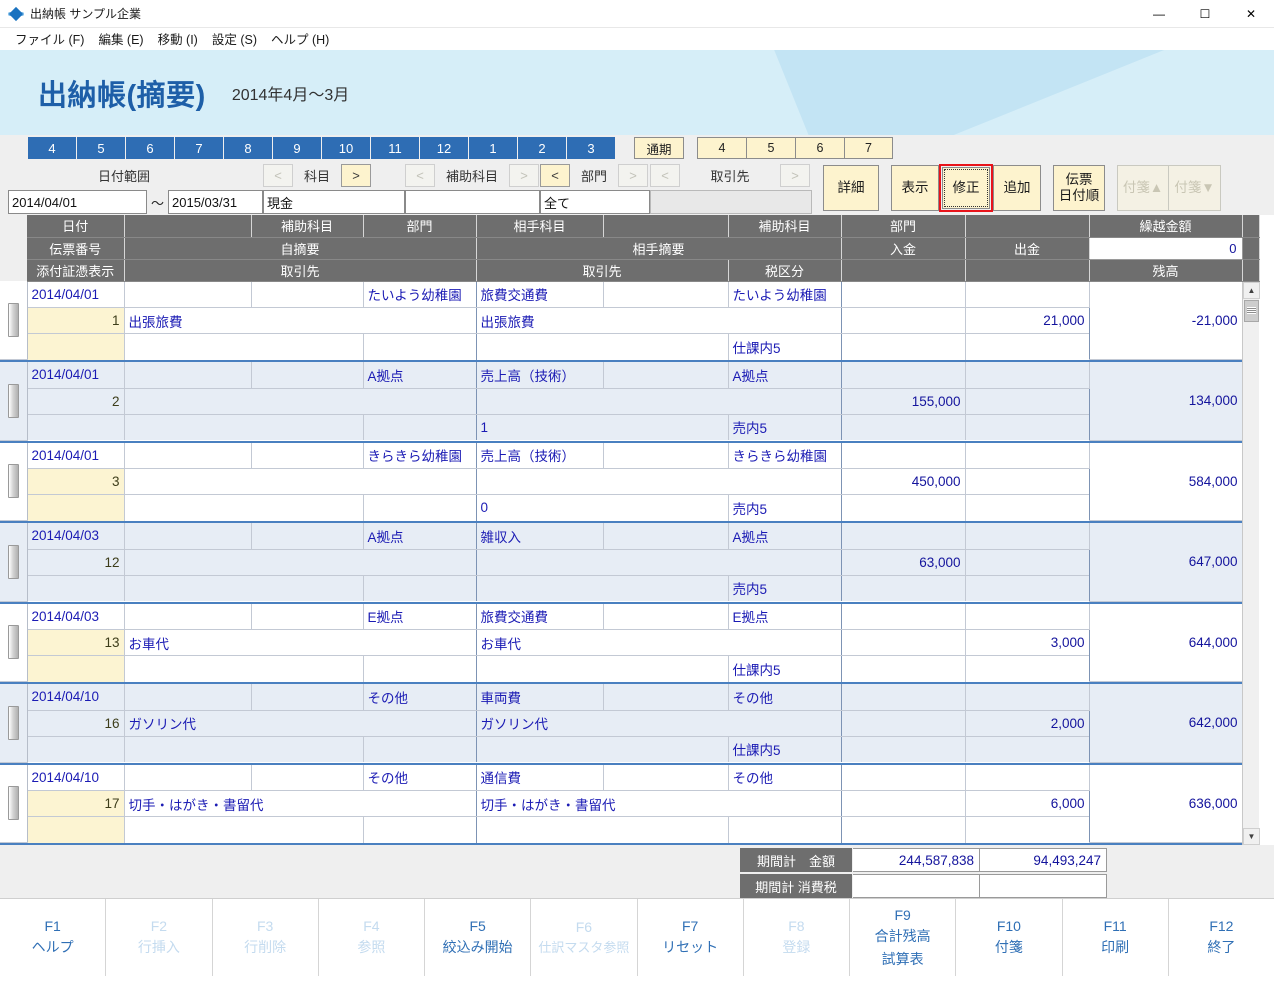  Describe the element at coordinates (300, 803) in the screenshot. I see `cell-ji-tekiyou: 切手・はがき・書留代` at that location.